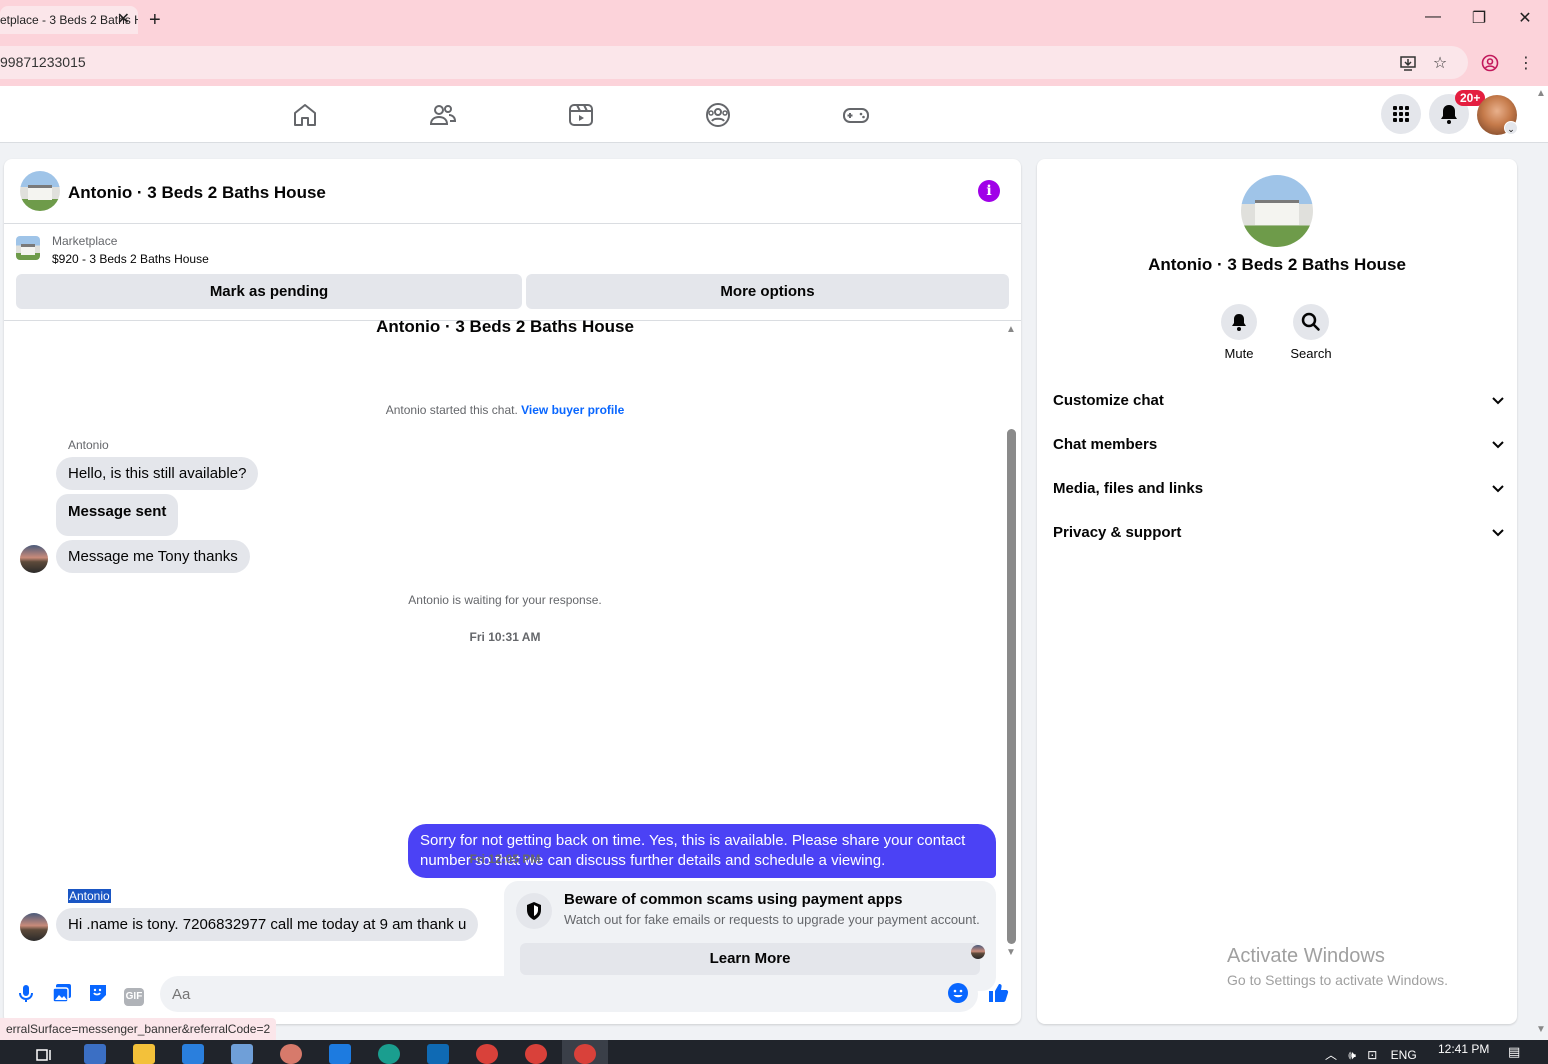 The width and height of the screenshot is (1548, 1064). What do you see at coordinates (998, 993) in the screenshot?
I see `like-thumb-icon` at bounding box center [998, 993].